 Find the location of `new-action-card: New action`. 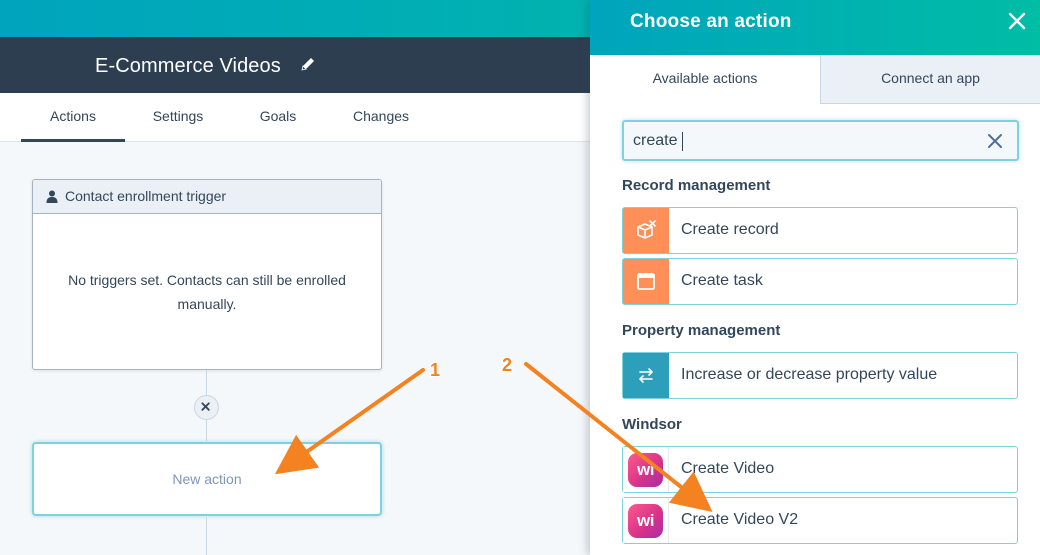

new-action-card: New action is located at coordinates (207, 479).